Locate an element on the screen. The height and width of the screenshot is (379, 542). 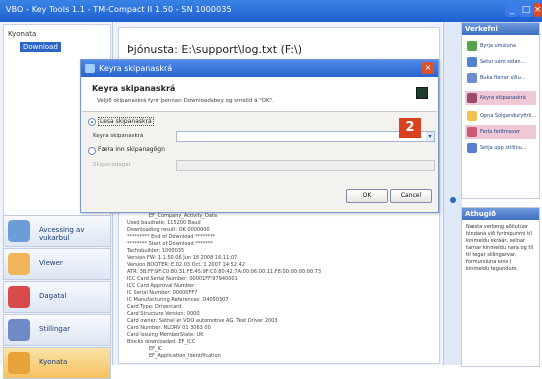
nav-vukarbul: Avcessing av vukarbul is located at coordinates (57, 231).